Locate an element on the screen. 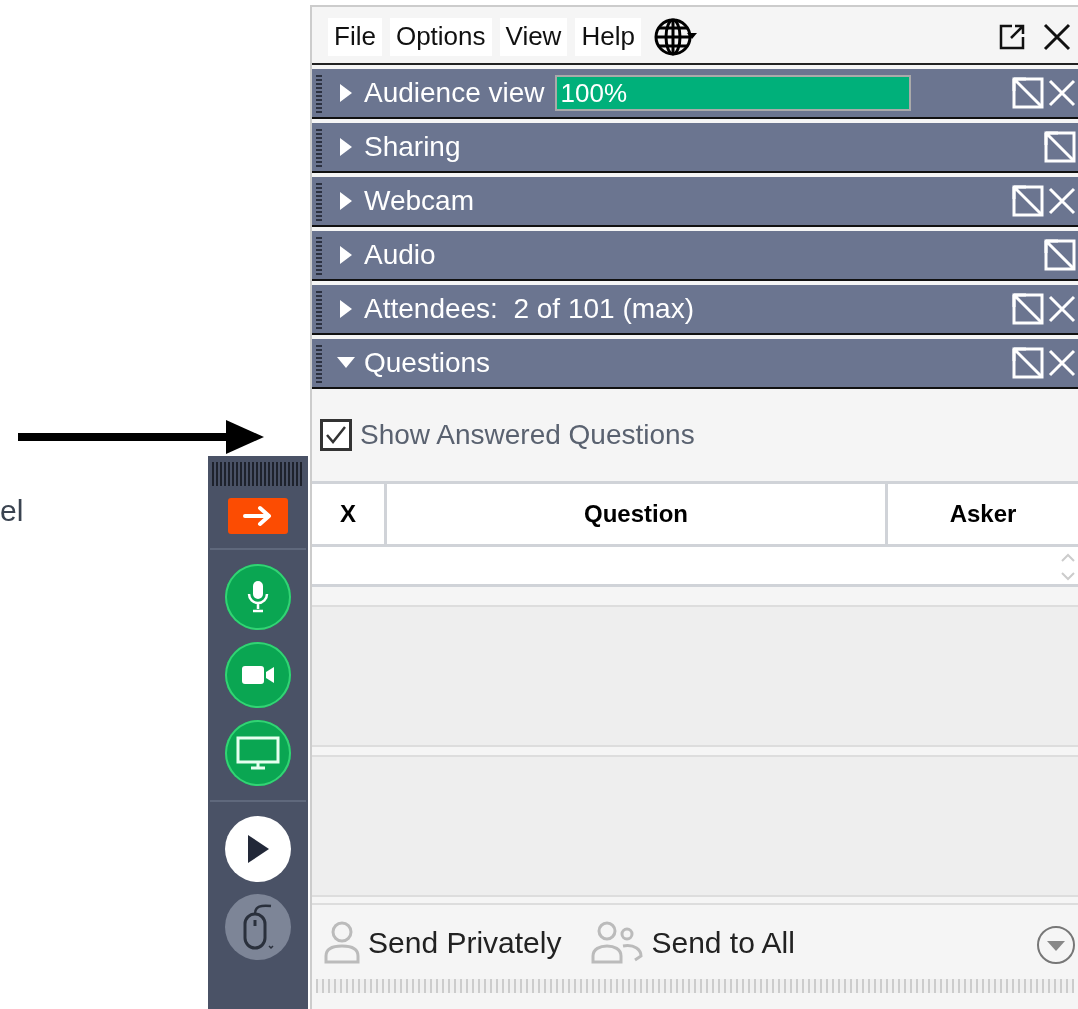 This screenshot has width=1078, height=1009. section-header: Audience view 100% is located at coordinates (695, 94).